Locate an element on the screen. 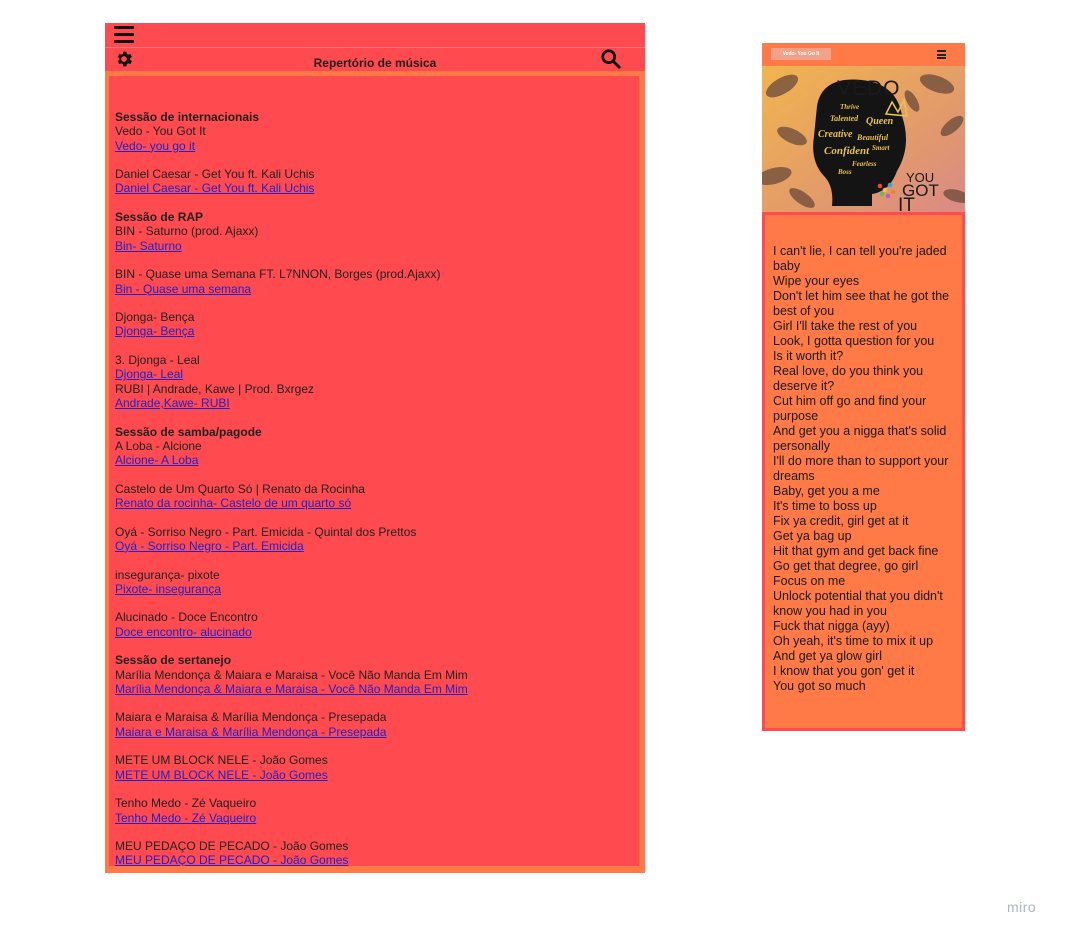 This screenshot has width=1066, height=937. top-nav-bar is located at coordinates (375, 35).